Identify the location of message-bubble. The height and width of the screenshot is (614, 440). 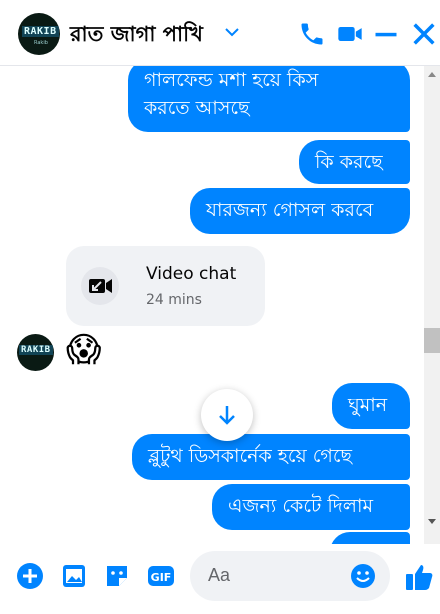
(370, 538).